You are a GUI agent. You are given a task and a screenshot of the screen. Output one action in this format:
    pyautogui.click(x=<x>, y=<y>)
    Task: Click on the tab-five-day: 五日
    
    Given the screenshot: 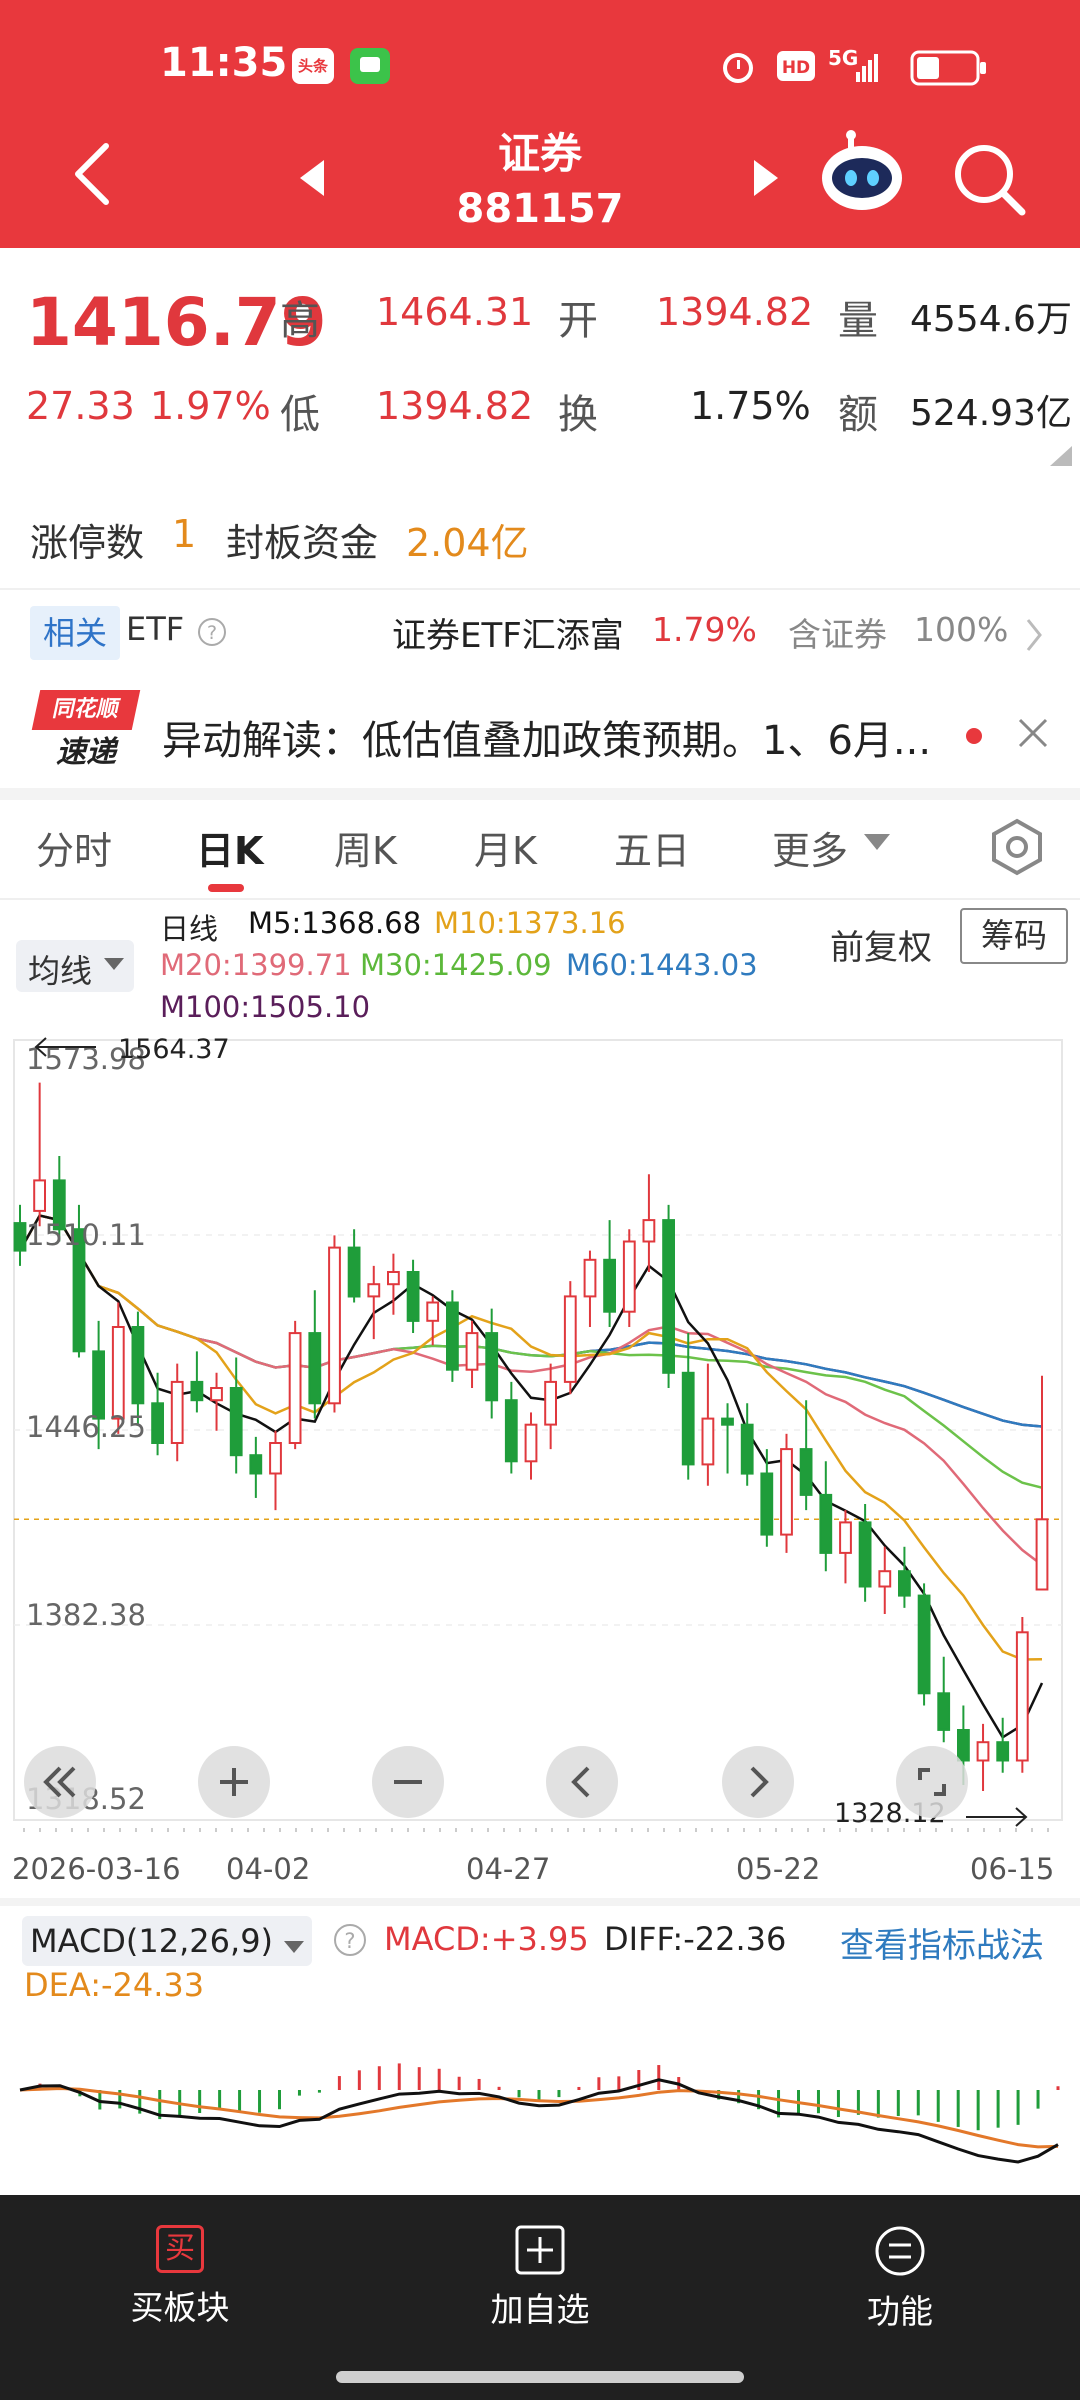 What is the action you would take?
    pyautogui.click(x=652, y=847)
    